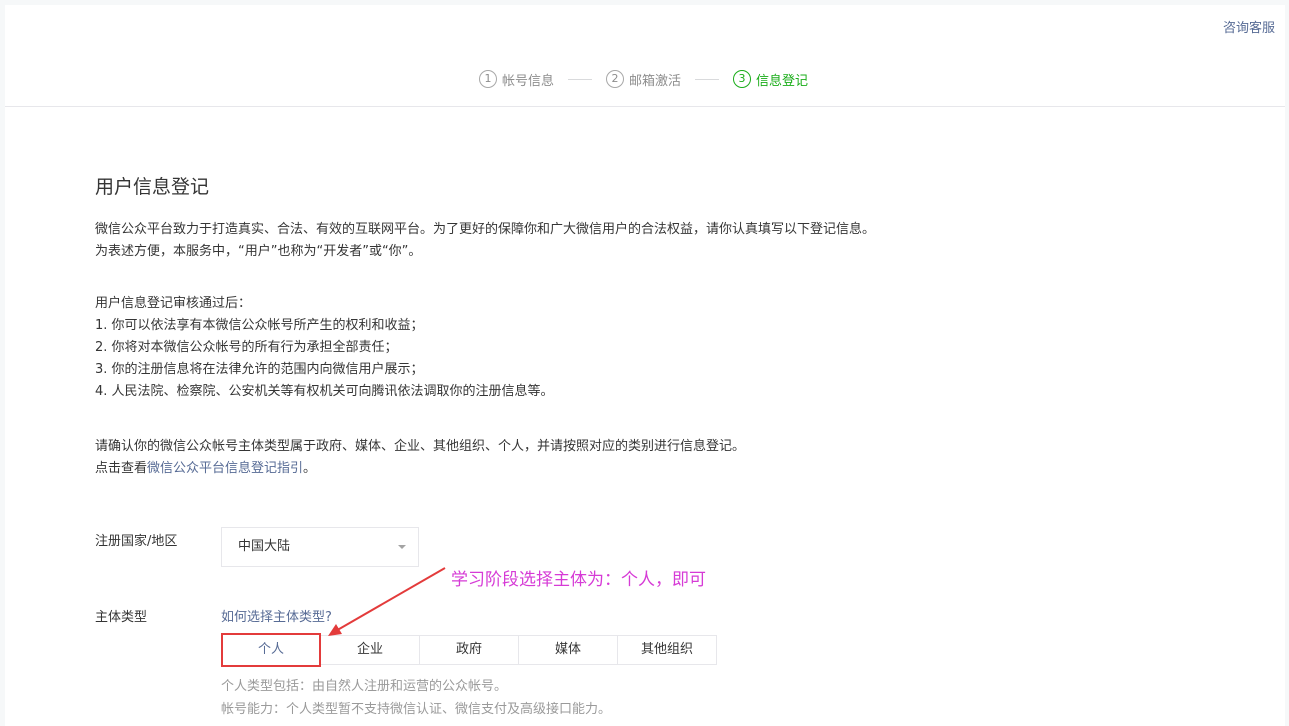 The height and width of the screenshot is (726, 1289). I want to click on page-title: 用户信息登记, so click(152, 187).